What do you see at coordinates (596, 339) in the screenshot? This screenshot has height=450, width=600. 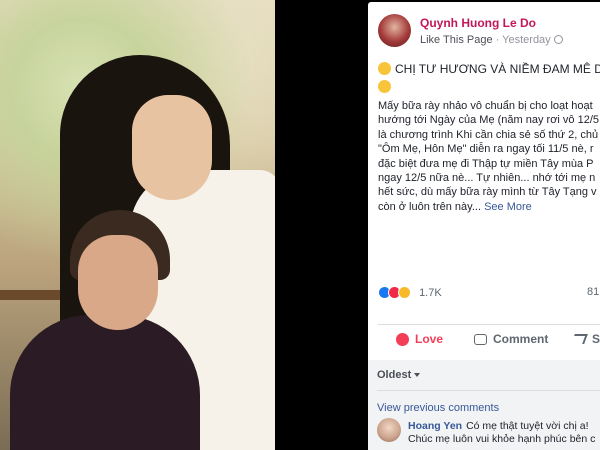 I see `share-label: S` at bounding box center [596, 339].